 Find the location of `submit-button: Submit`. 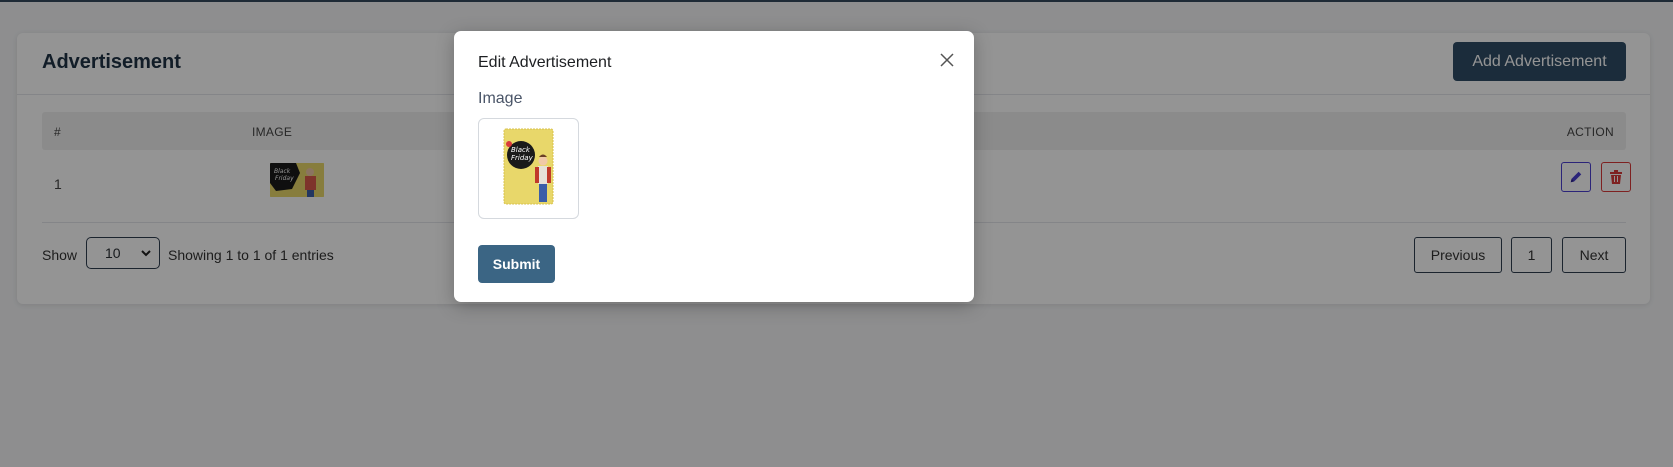

submit-button: Submit is located at coordinates (516, 264).